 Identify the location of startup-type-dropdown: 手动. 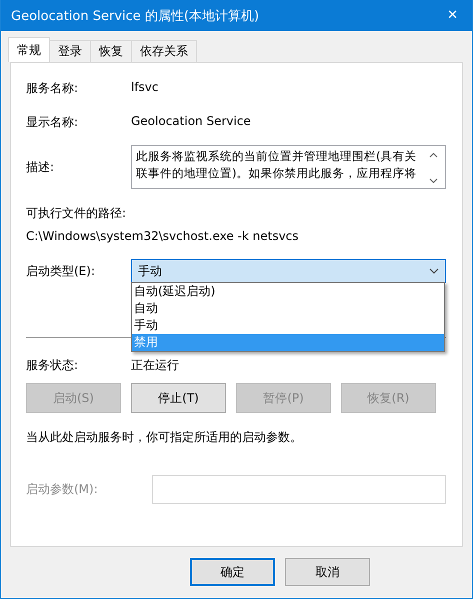
(288, 271).